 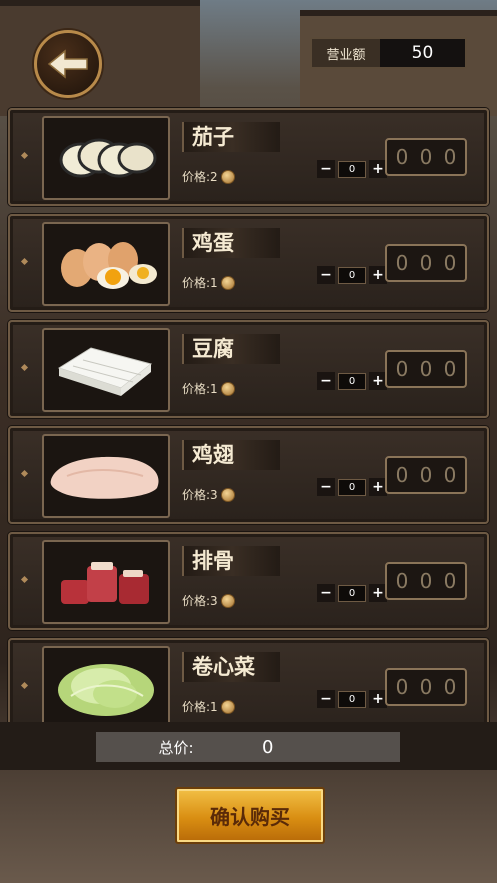 I want to click on cabbage-image, so click(x=106, y=688).